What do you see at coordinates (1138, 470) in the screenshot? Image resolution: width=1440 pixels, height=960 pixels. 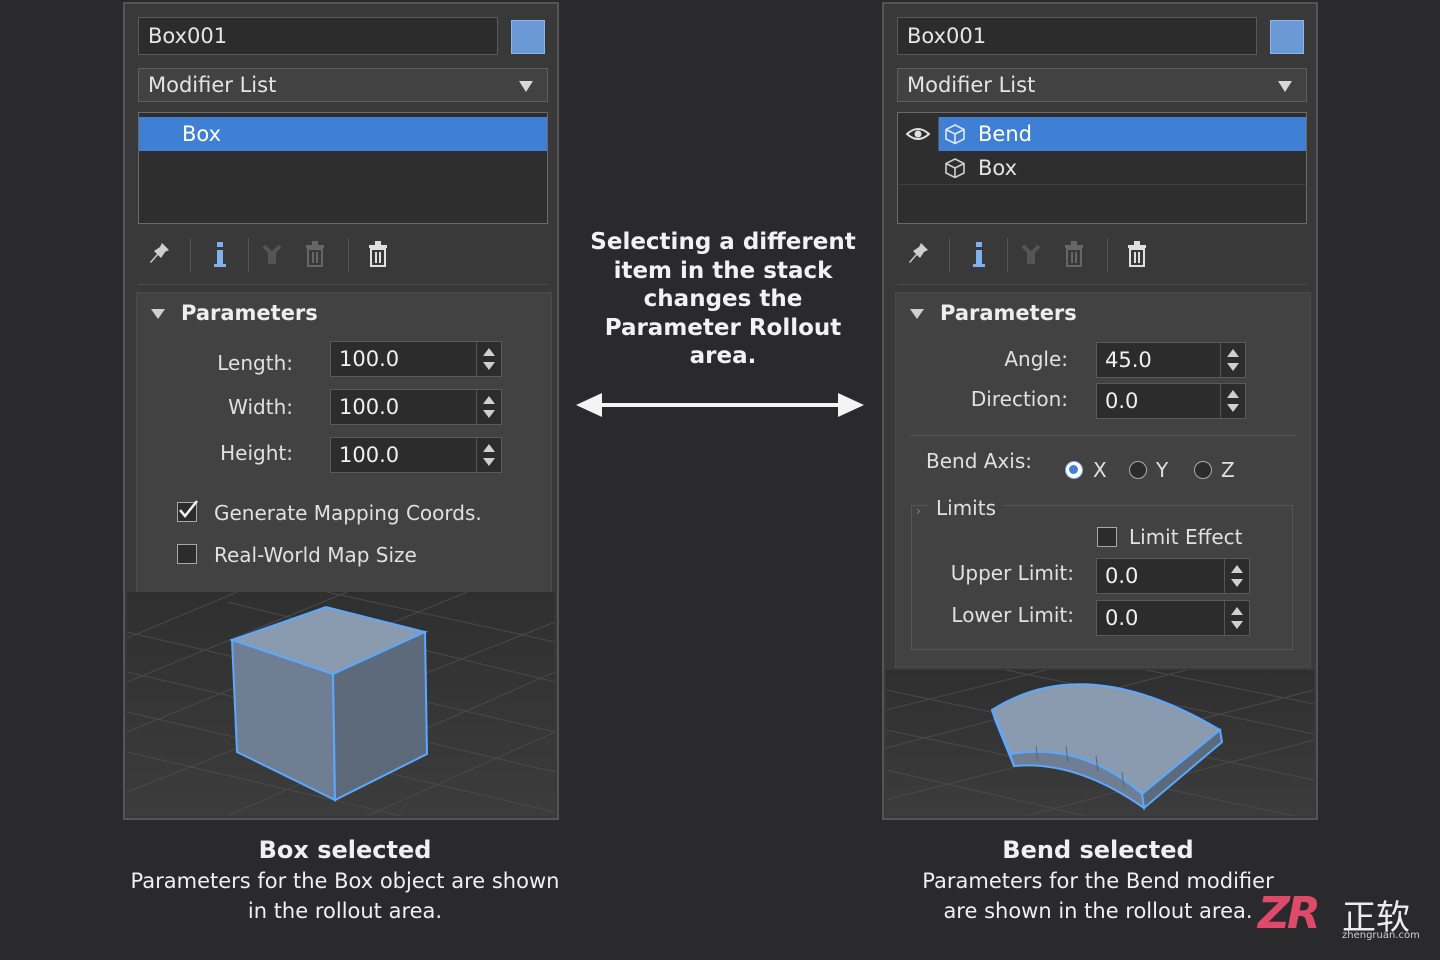 I see `axis-y-radio` at bounding box center [1138, 470].